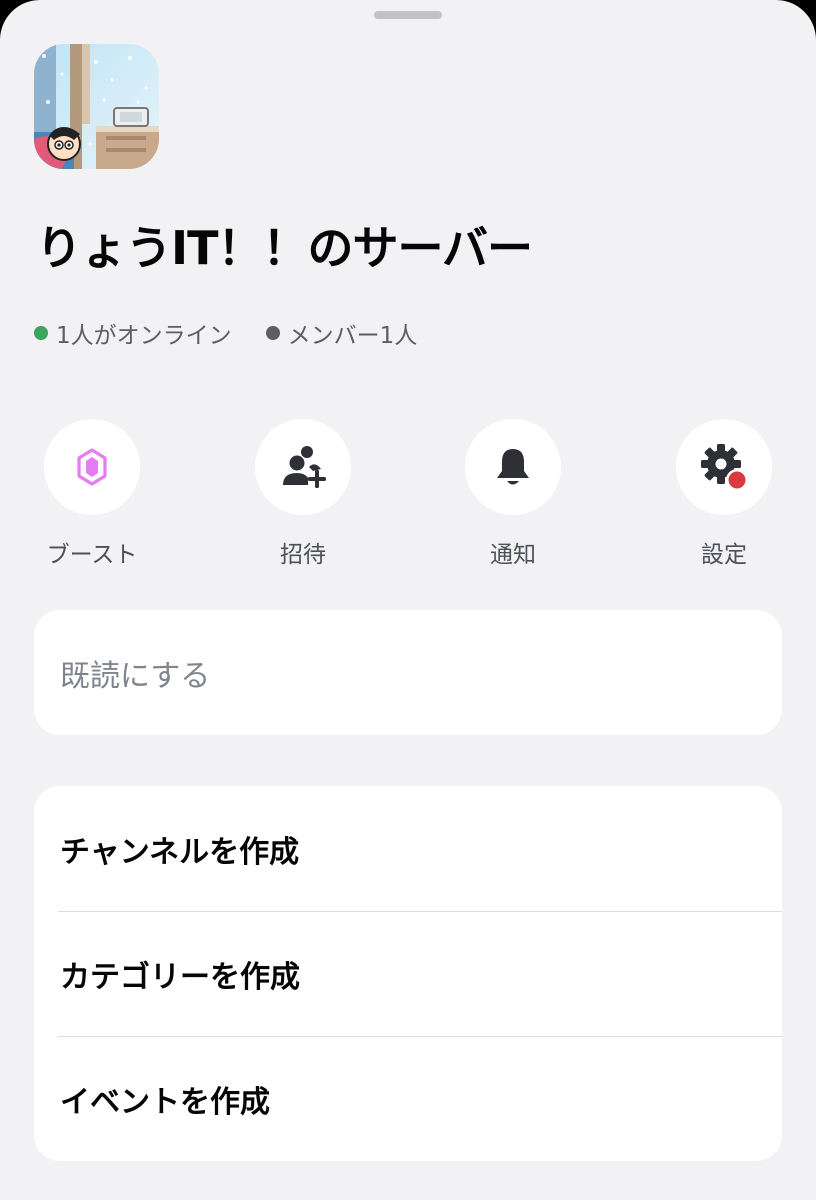 This screenshot has width=816, height=1200. I want to click on boost-gem-icon, so click(92, 467).